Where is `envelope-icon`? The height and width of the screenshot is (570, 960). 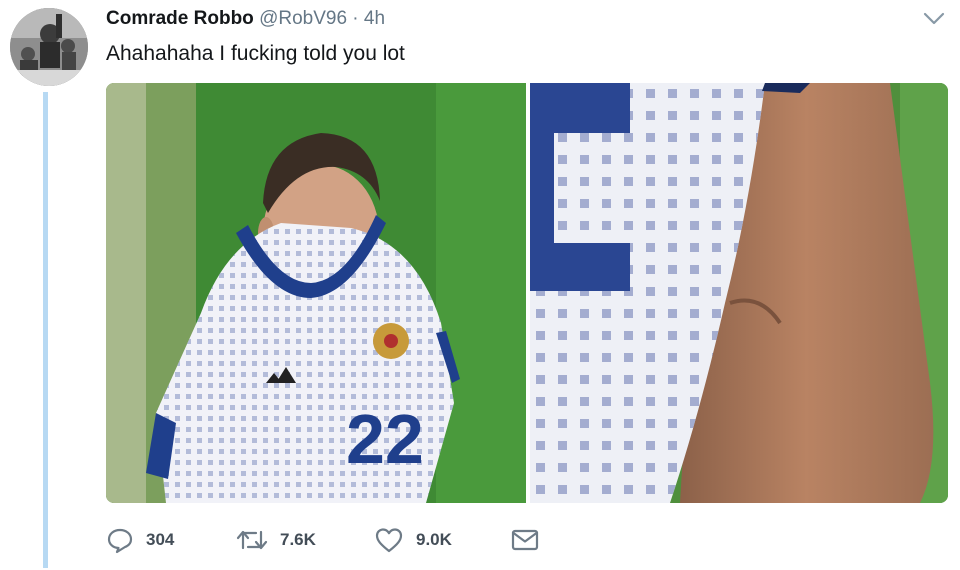 envelope-icon is located at coordinates (525, 540).